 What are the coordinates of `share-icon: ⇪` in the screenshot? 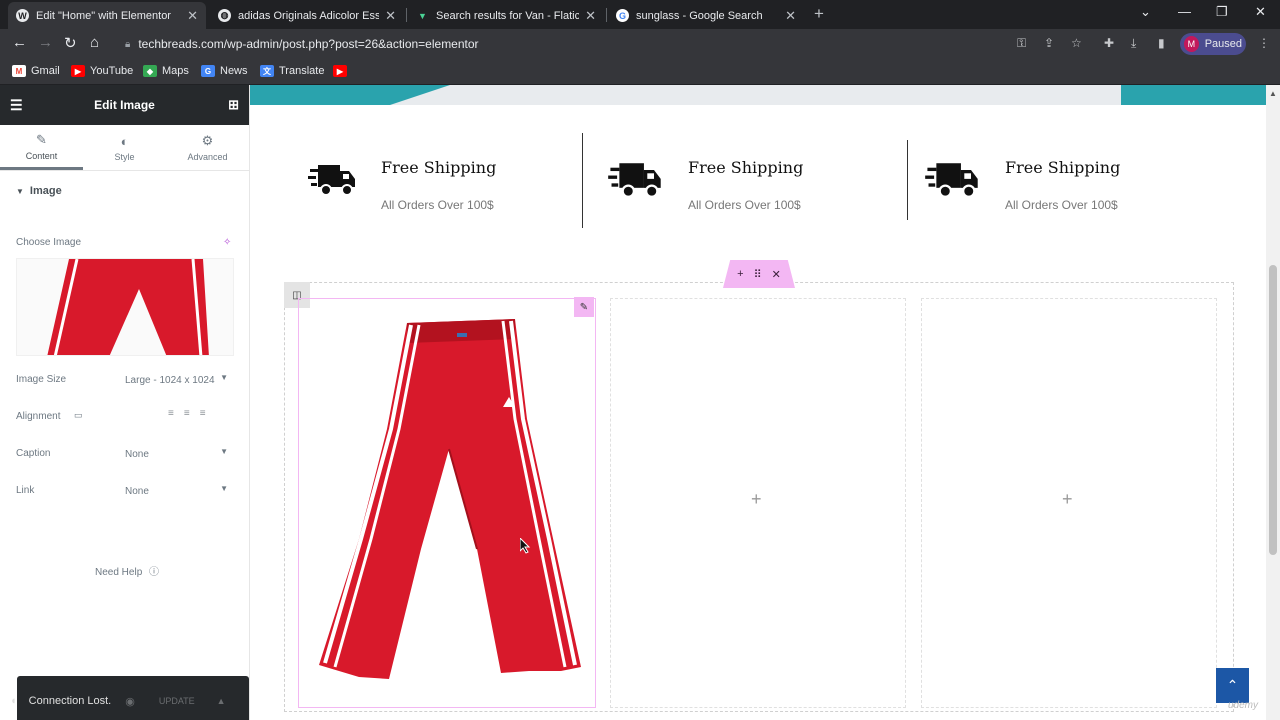 It's located at (1049, 43).